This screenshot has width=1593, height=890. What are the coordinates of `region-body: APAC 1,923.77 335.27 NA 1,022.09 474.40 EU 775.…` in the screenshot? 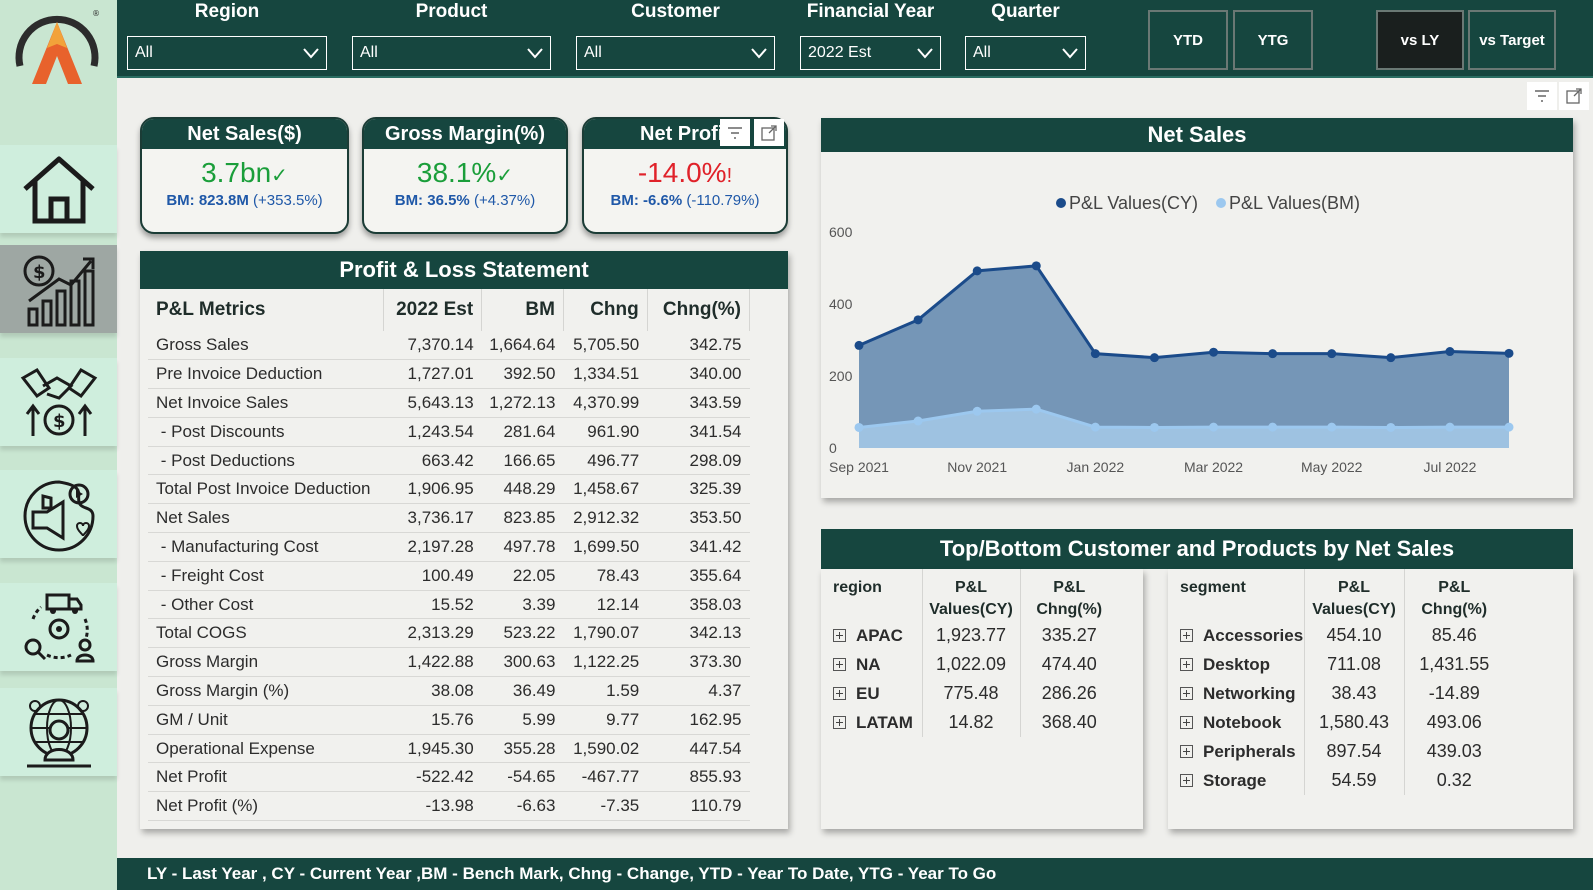 It's located at (972, 679).